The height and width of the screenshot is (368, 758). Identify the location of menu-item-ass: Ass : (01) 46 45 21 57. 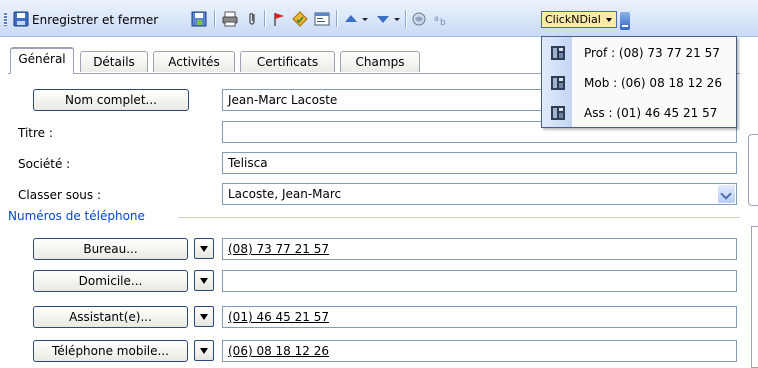
(639, 113).